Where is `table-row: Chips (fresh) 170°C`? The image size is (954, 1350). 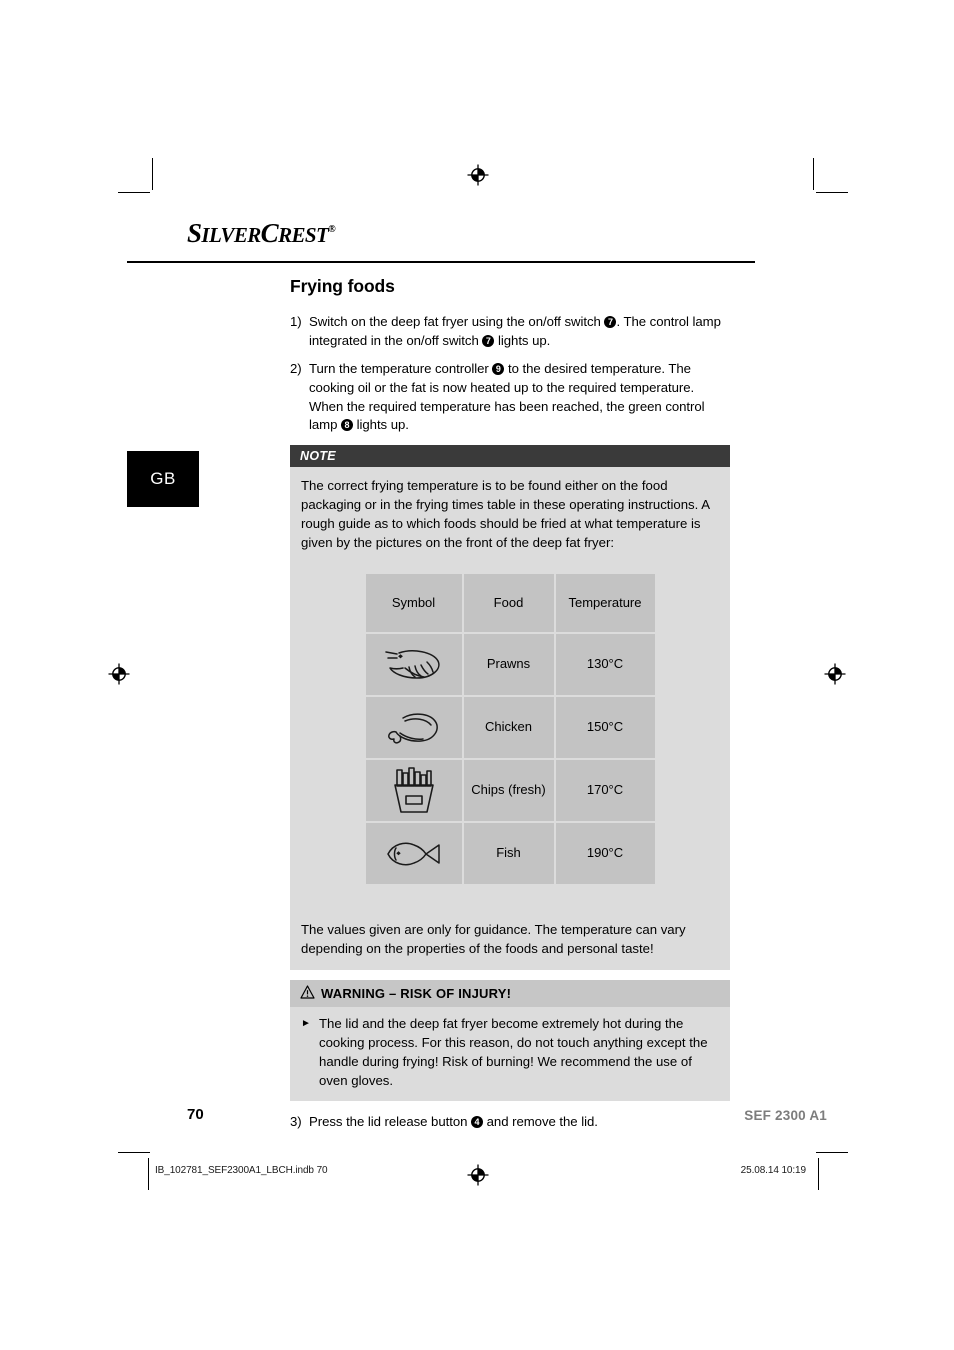
table-row: Chips (fresh) 170°C is located at coordinates (510, 791).